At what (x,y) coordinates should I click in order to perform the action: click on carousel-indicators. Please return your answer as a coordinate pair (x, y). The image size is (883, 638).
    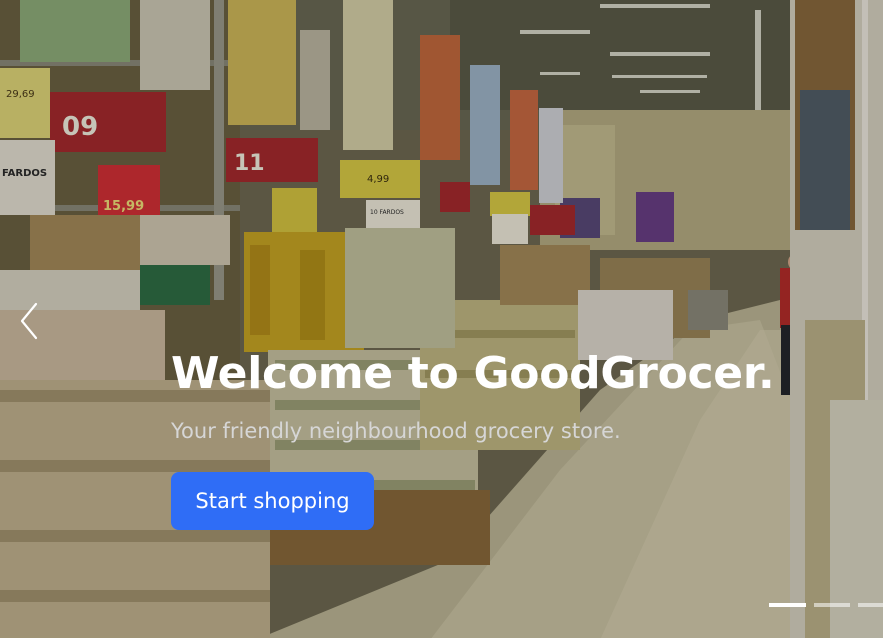
    Looking at the image, I should click on (826, 606).